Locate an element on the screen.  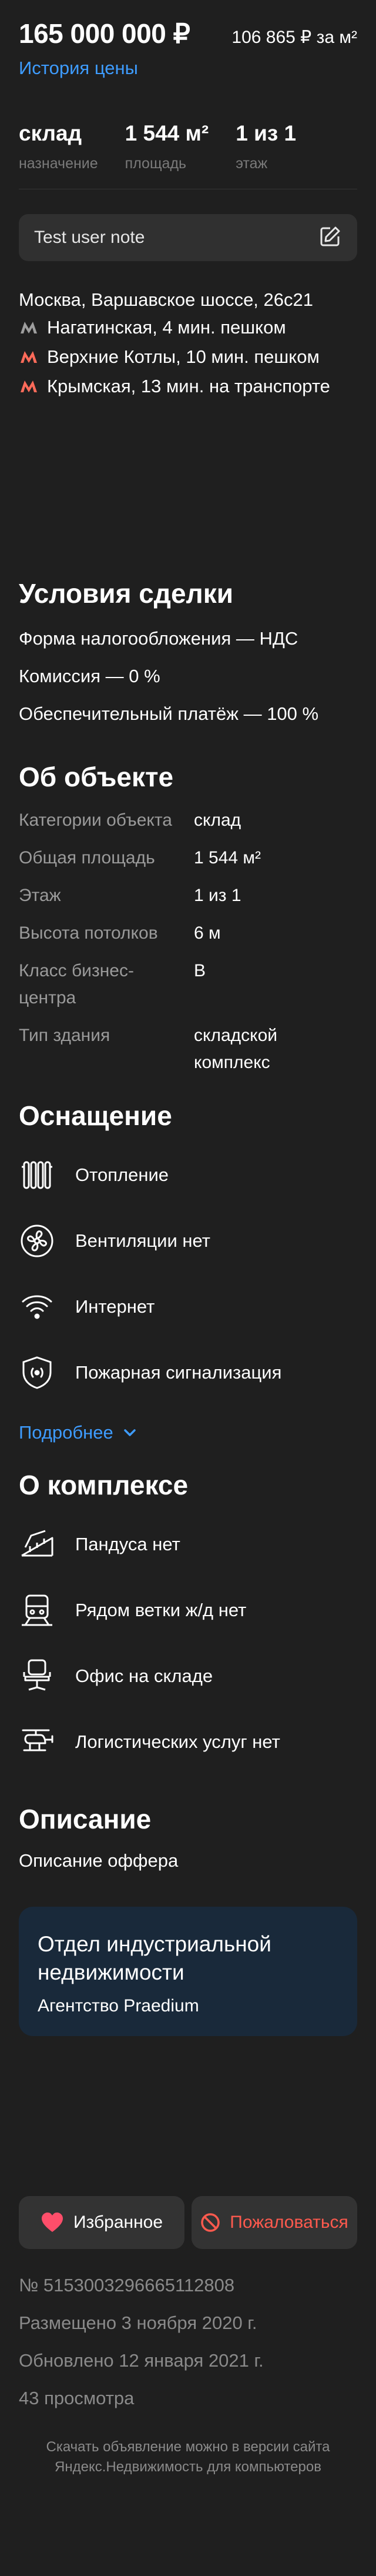
user-note-text: Test user note is located at coordinates (89, 237).